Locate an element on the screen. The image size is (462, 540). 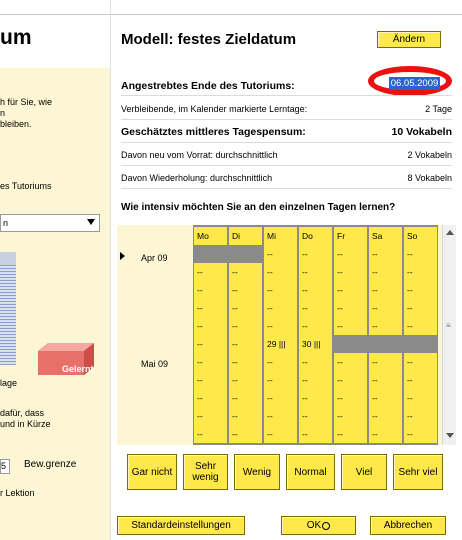
model-title: Modell: festes Zieldatum is located at coordinates (209, 39).